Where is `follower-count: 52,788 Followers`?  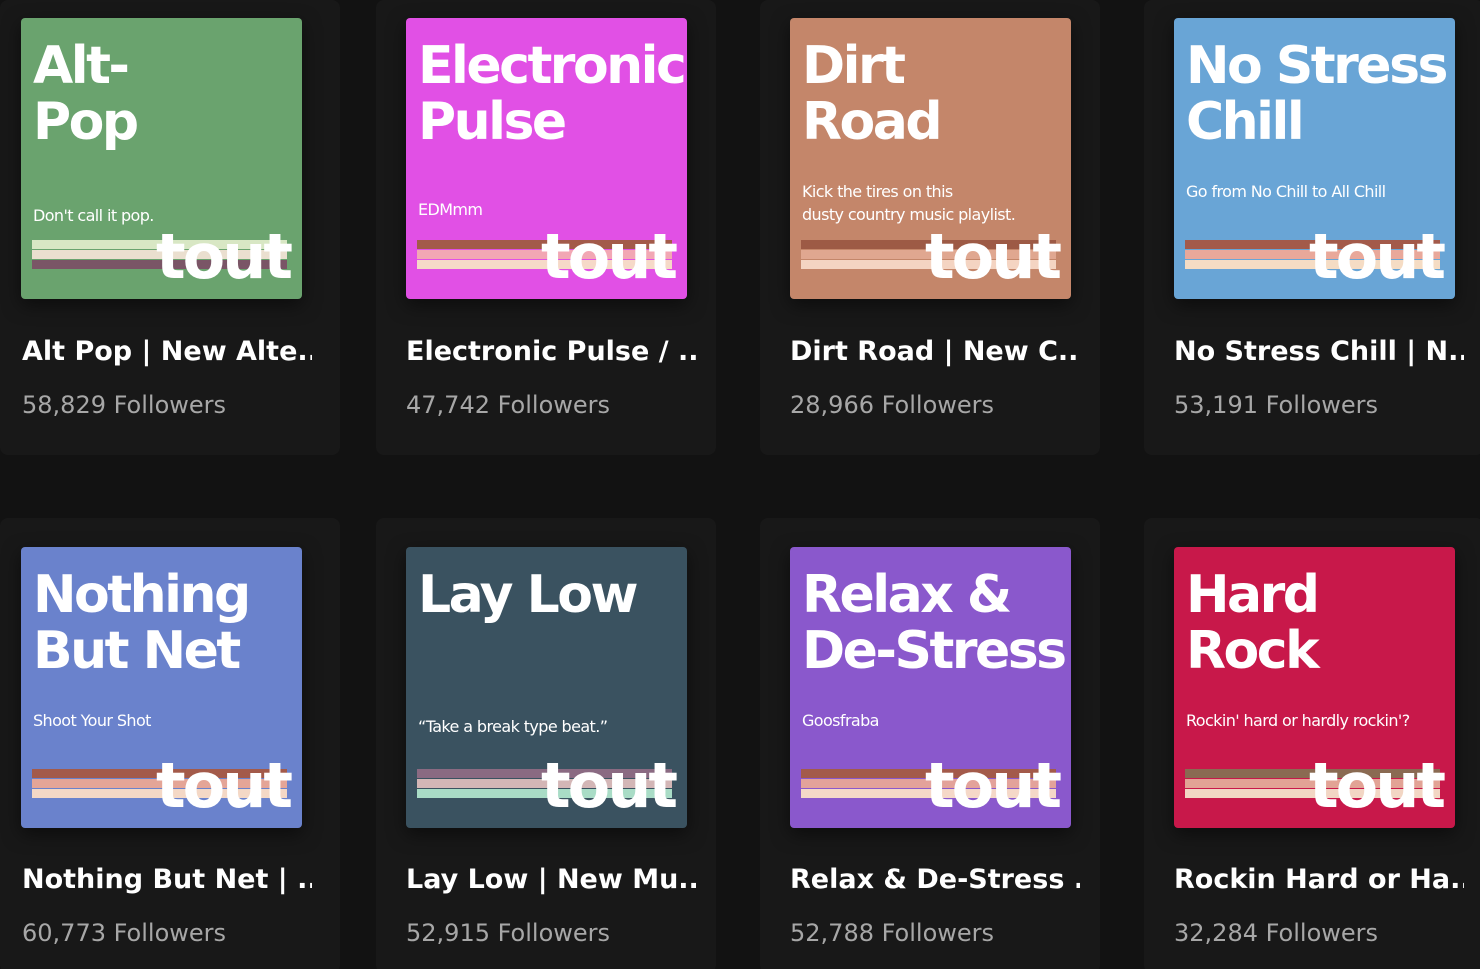
follower-count: 52,788 Followers is located at coordinates (892, 933).